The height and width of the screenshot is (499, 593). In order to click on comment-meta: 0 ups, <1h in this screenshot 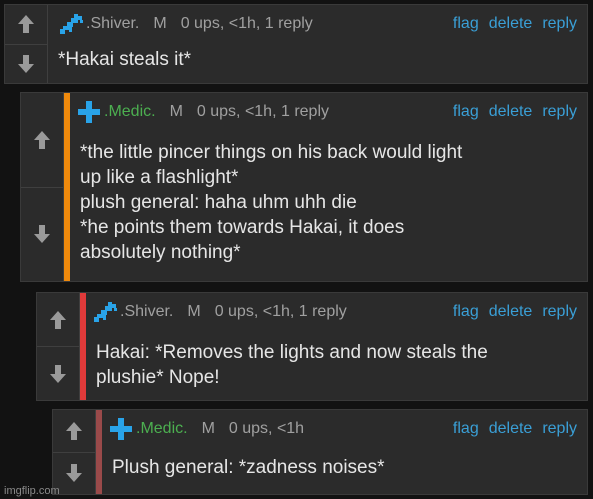, I will do `click(266, 428)`.